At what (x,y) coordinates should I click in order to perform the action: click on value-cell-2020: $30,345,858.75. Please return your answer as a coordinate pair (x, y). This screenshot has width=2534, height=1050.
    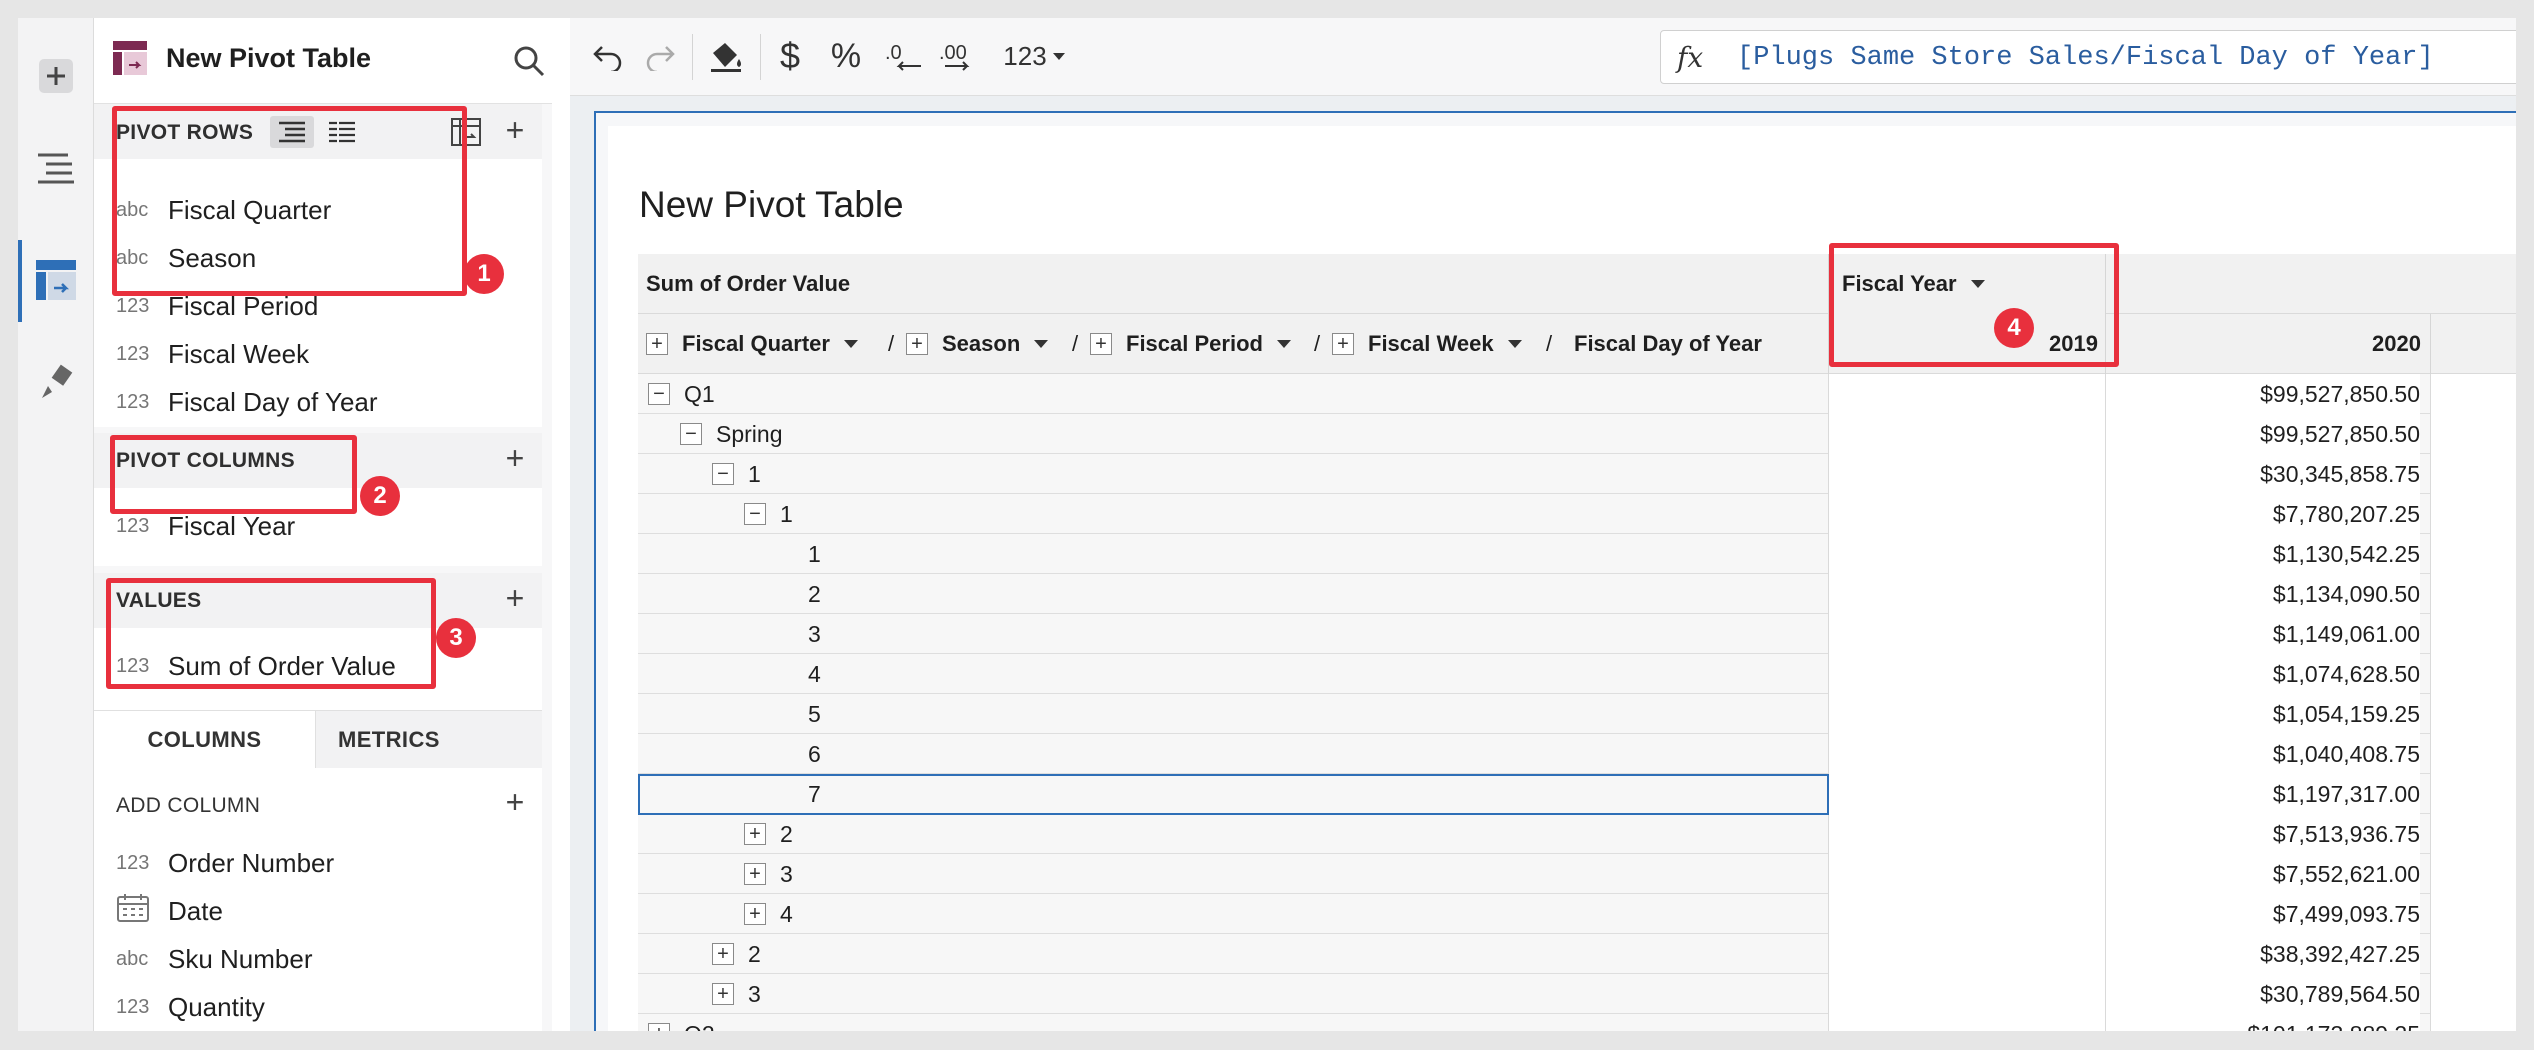
    Looking at the image, I should click on (2262, 474).